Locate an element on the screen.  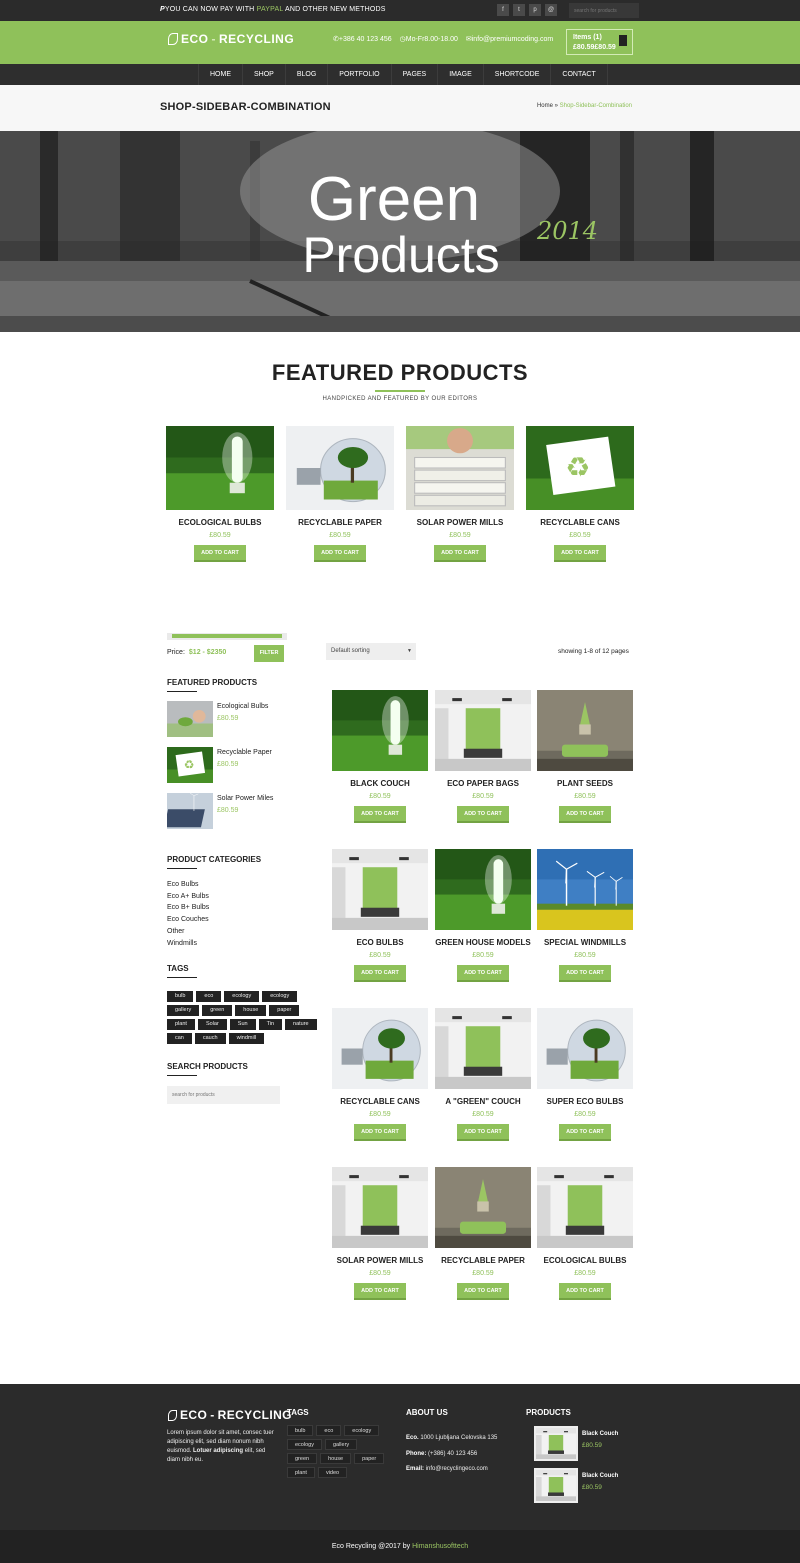
category-item: Eco Couches is located at coordinates (188, 920).